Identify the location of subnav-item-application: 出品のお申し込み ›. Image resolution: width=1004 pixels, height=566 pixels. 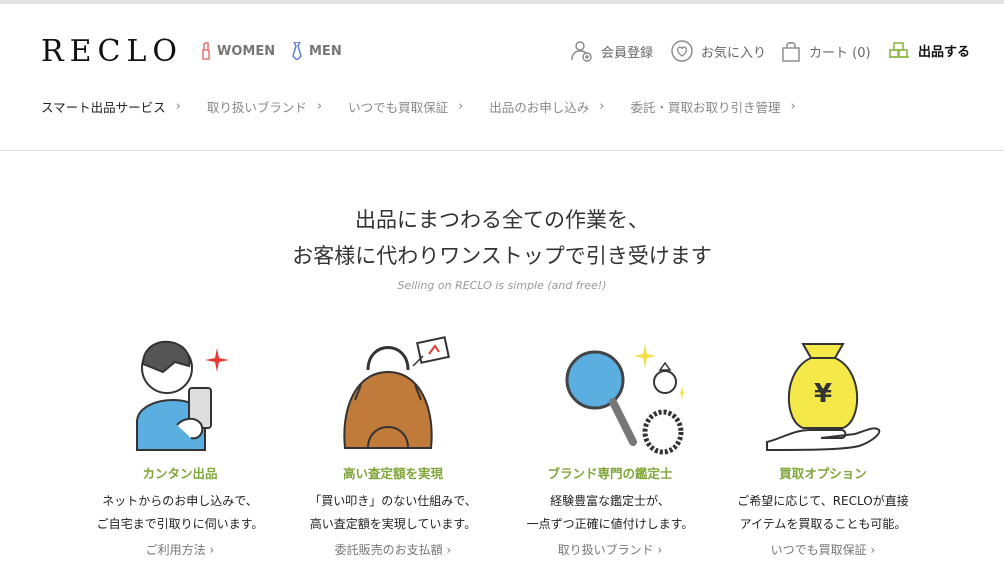
(546, 106).